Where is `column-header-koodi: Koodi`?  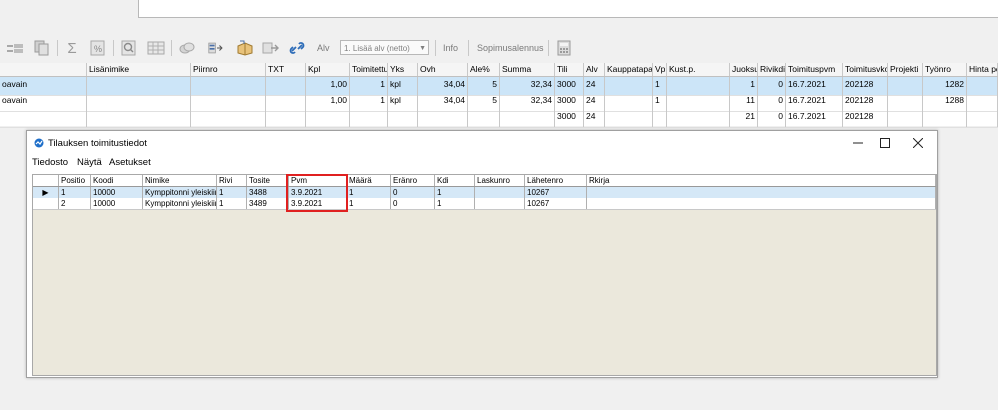
column-header-koodi: Koodi is located at coordinates (117, 180).